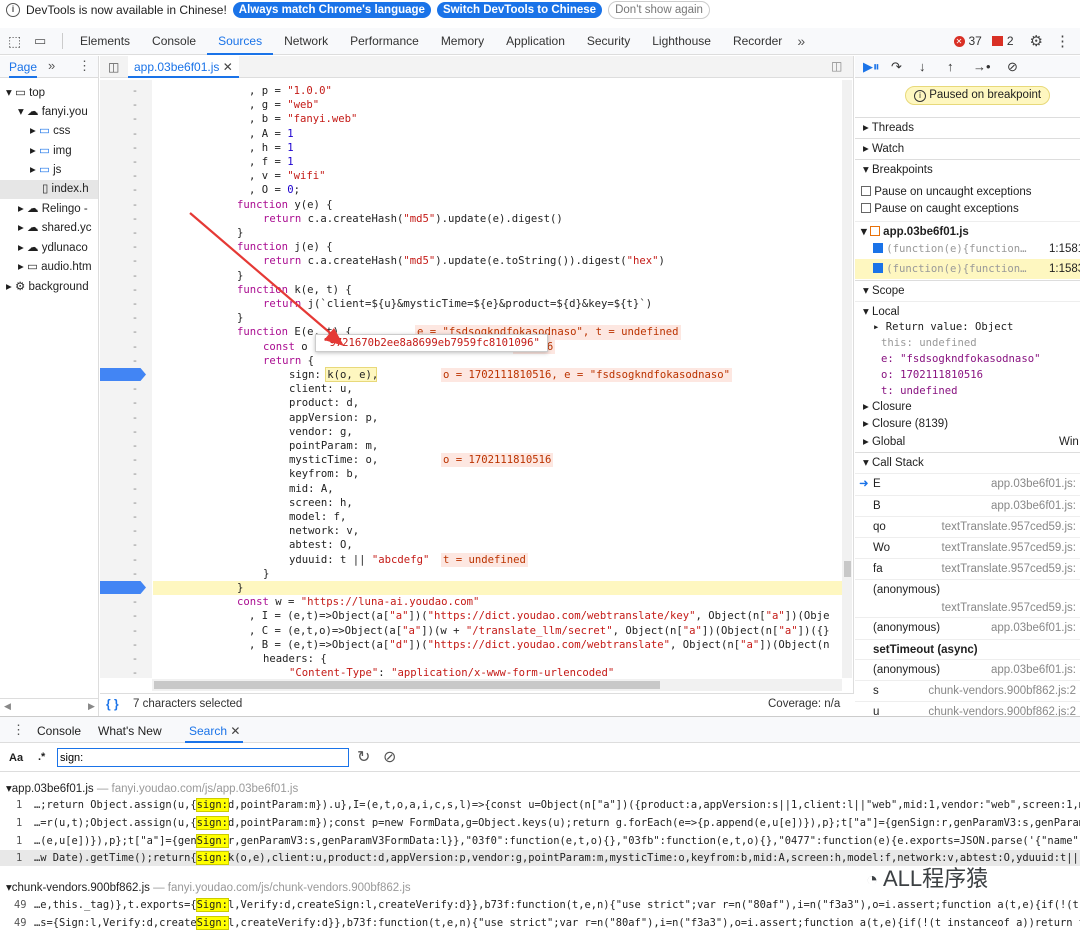  What do you see at coordinates (967, 249) in the screenshot?
I see `breakpoint-item-1: (function(e){function… 1:1581` at bounding box center [967, 249].